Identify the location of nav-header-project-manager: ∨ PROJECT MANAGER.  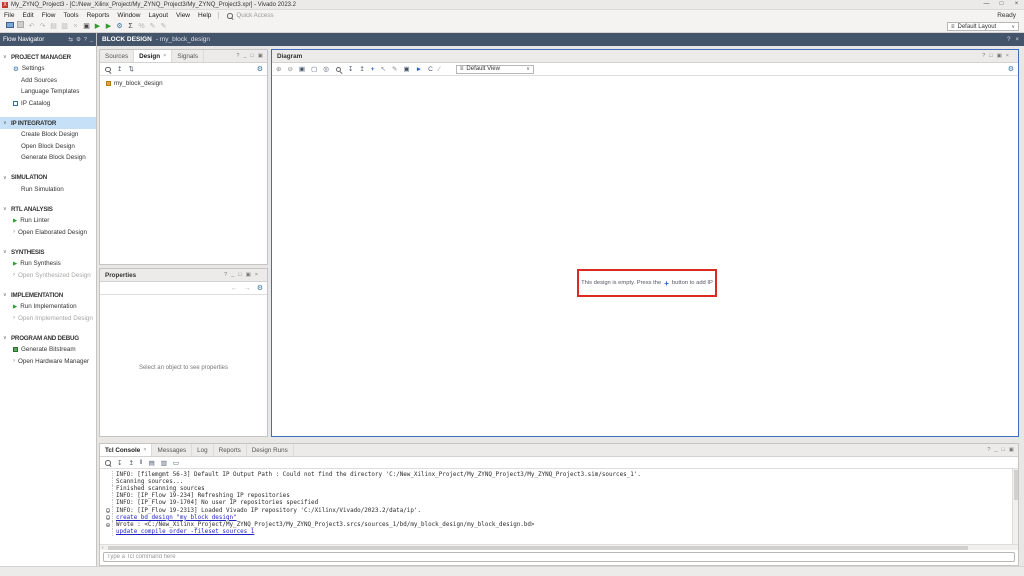
(48, 57).